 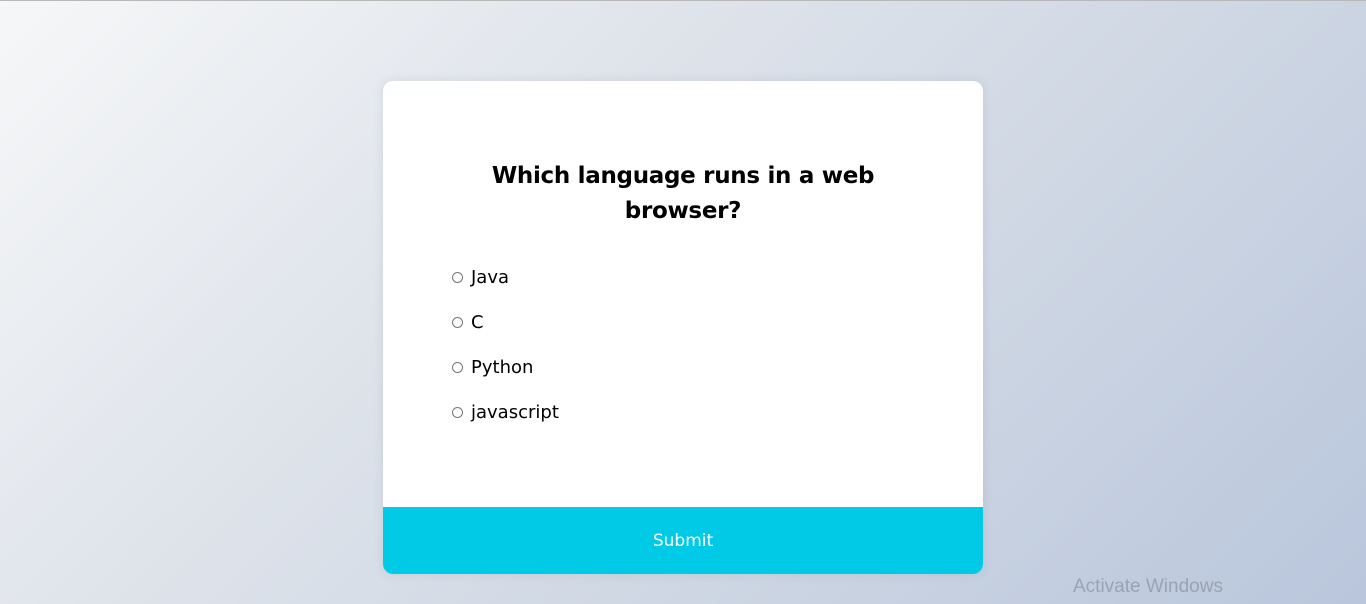 I want to click on answer-label: C, so click(x=477, y=322).